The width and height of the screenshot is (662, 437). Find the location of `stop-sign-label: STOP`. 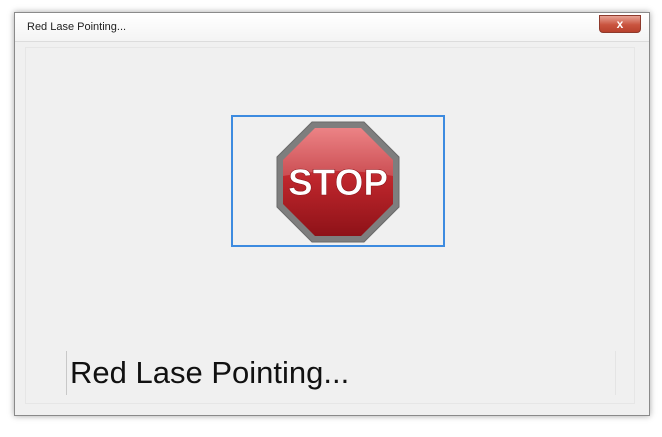

stop-sign-label: STOP is located at coordinates (338, 182).